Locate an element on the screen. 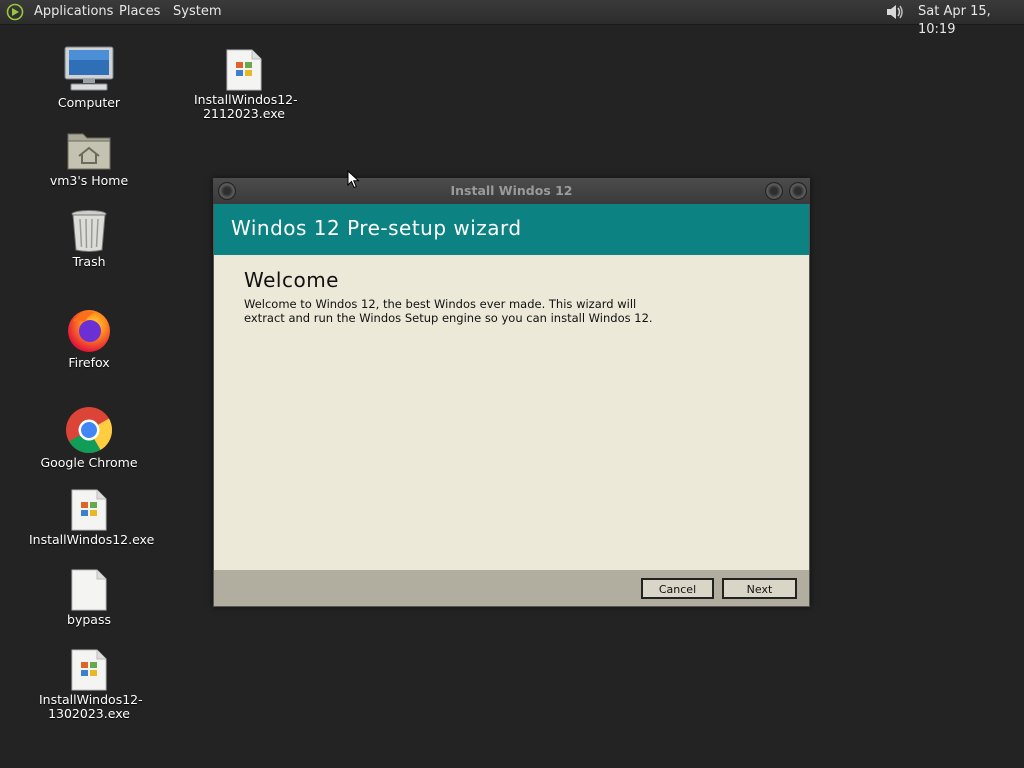 The image size is (1024, 768). chrome-icon is located at coordinates (89, 430).